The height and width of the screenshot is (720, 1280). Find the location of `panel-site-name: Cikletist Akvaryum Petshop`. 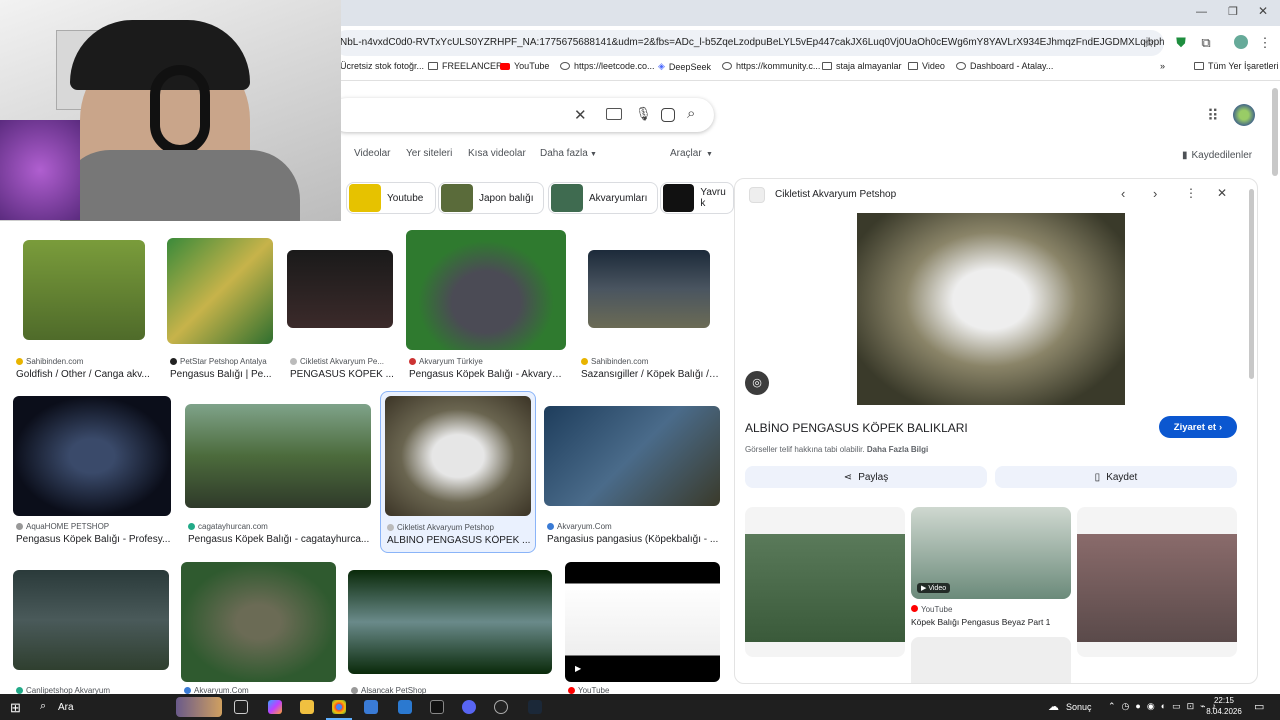

panel-site-name: Cikletist Akvaryum Petshop is located at coordinates (835, 194).